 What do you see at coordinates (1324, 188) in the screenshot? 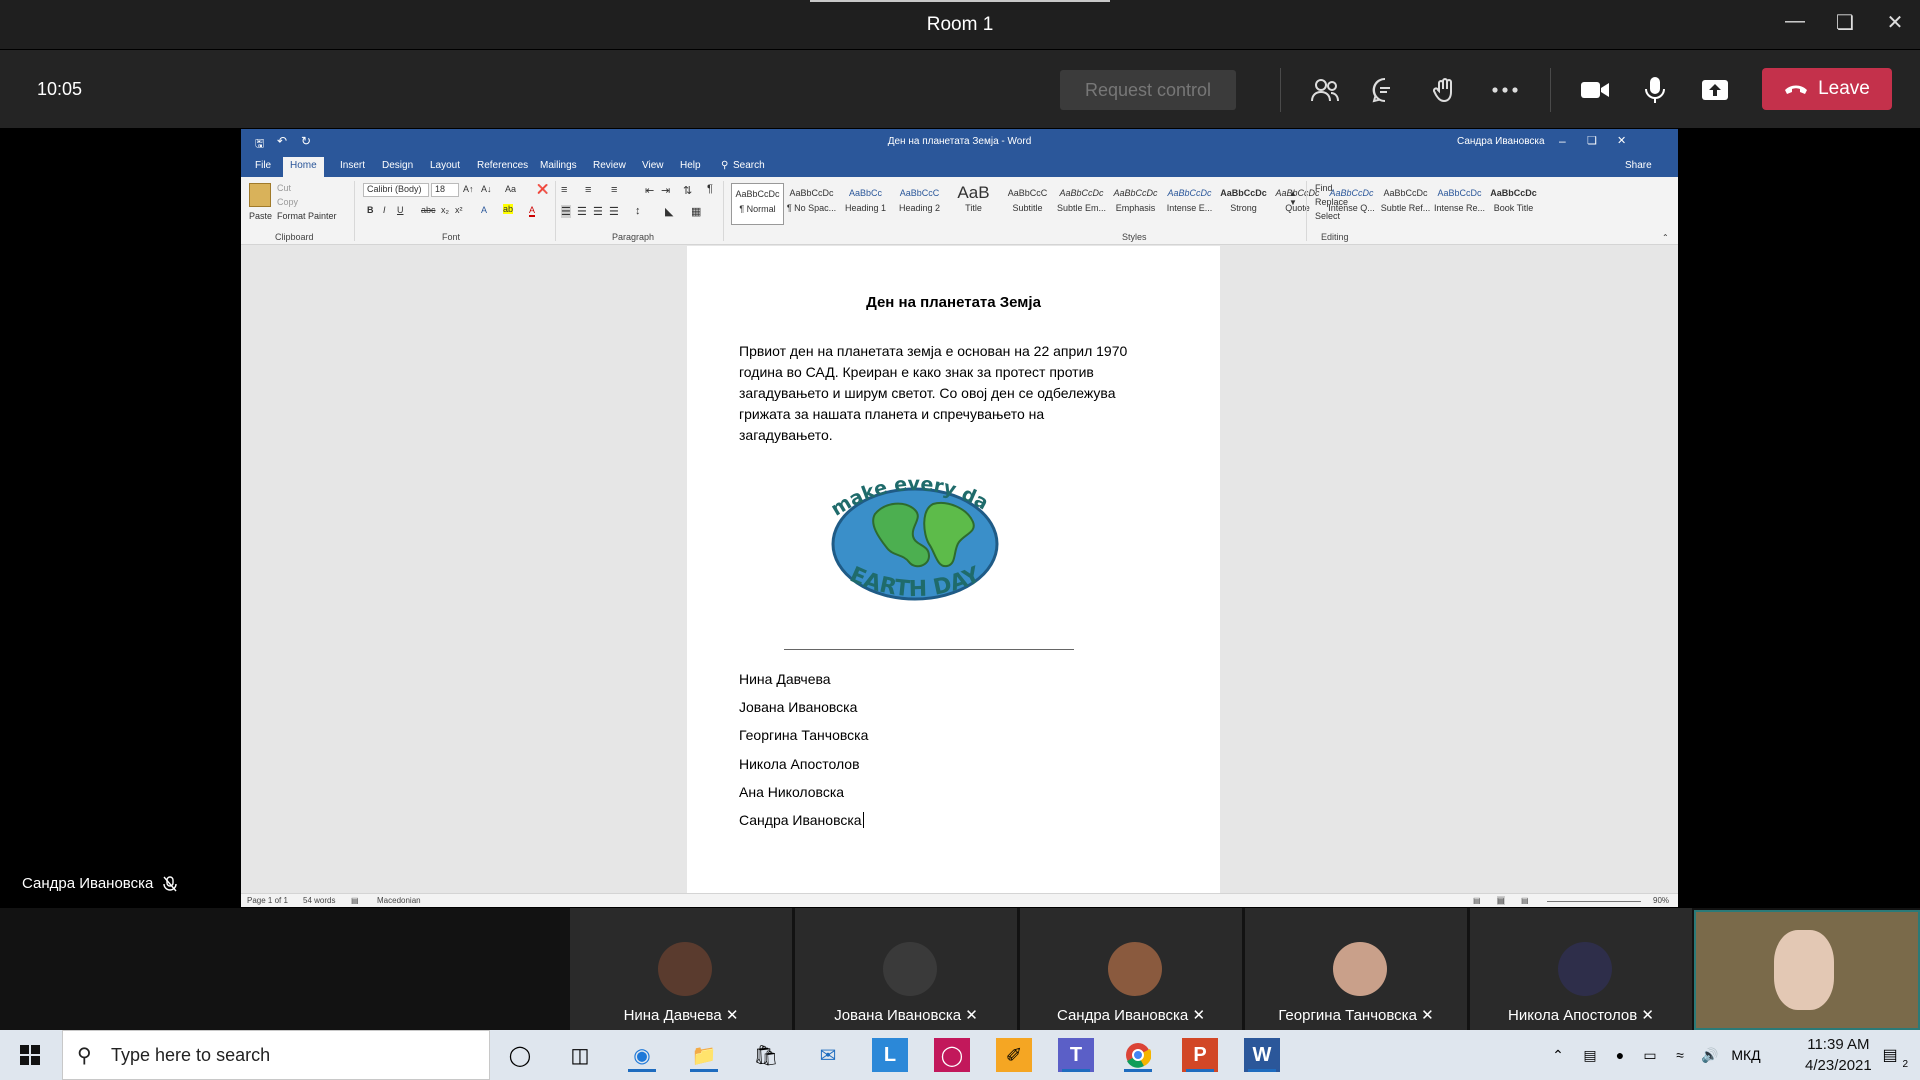
I see `find-button: Find` at bounding box center [1324, 188].